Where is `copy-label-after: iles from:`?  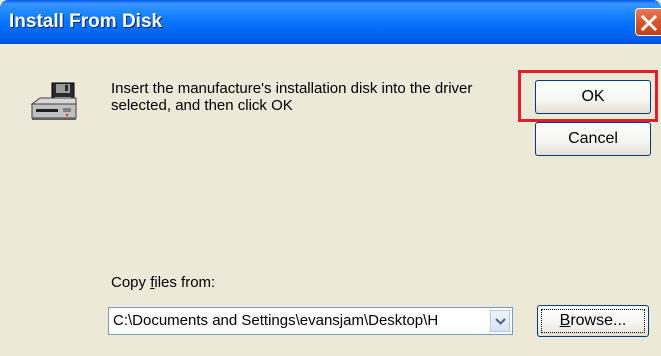 copy-label-after: iles from: is located at coordinates (185, 282).